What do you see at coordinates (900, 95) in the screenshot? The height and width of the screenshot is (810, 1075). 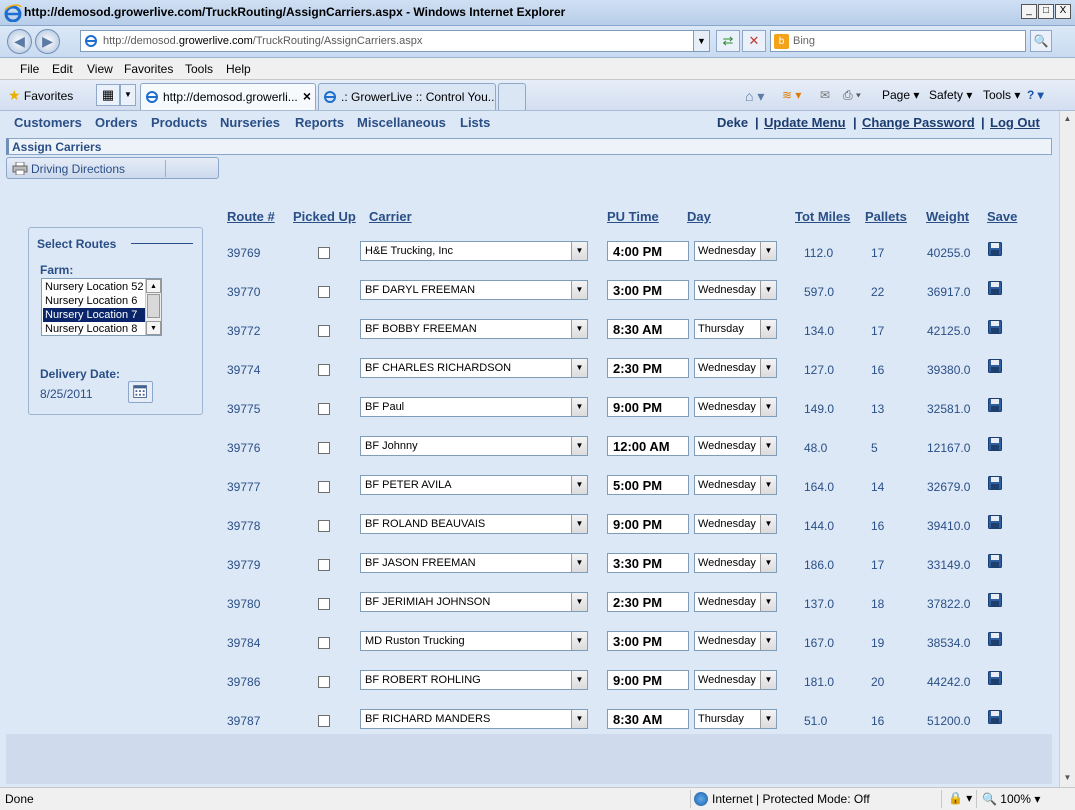 I see `page-menu: Page ▾` at bounding box center [900, 95].